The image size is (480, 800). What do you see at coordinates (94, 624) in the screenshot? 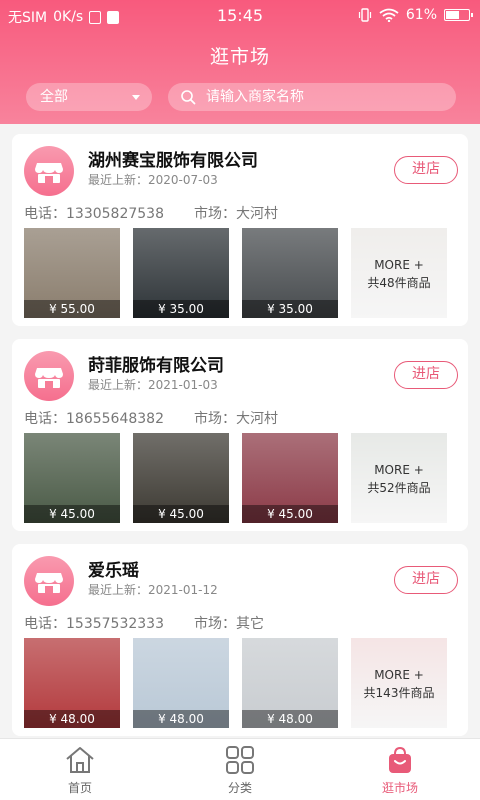
I see `shop-phone: 电话：15357532333` at bounding box center [94, 624].